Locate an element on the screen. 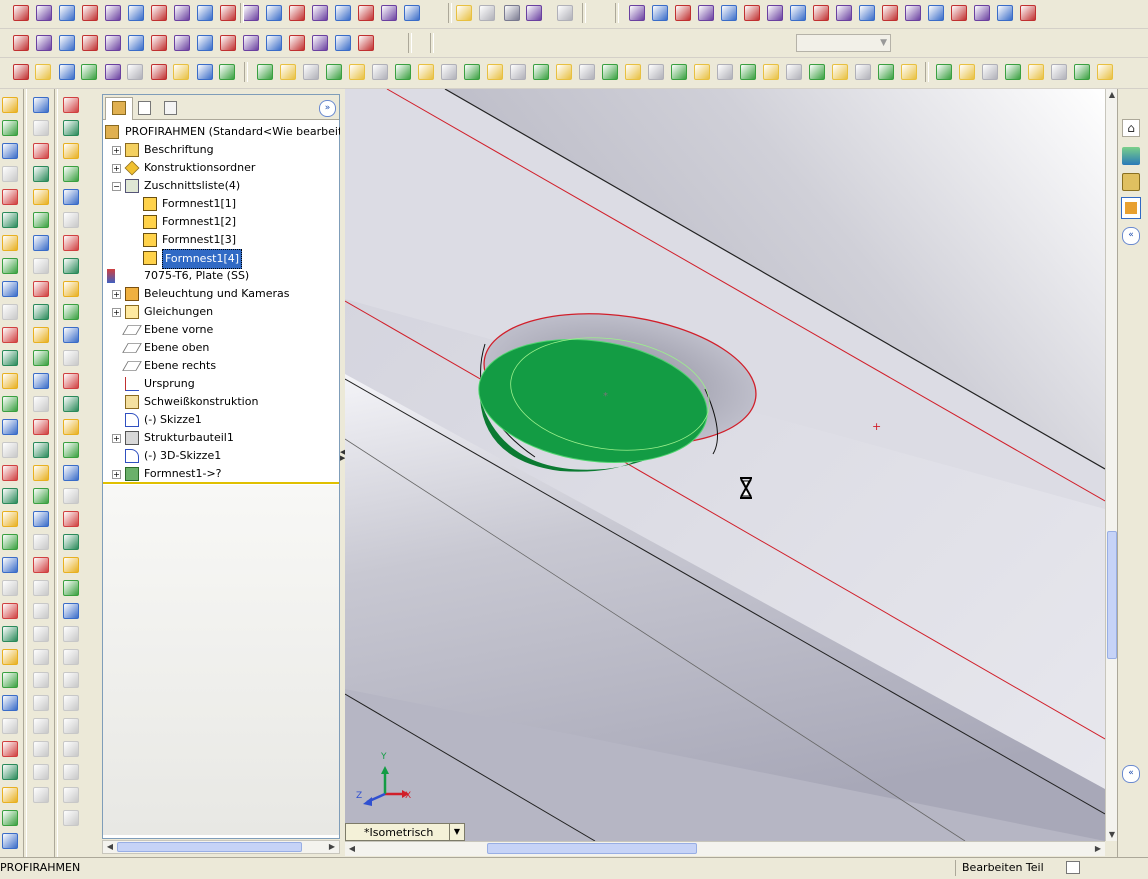  scroll-thumb is located at coordinates (209, 847).